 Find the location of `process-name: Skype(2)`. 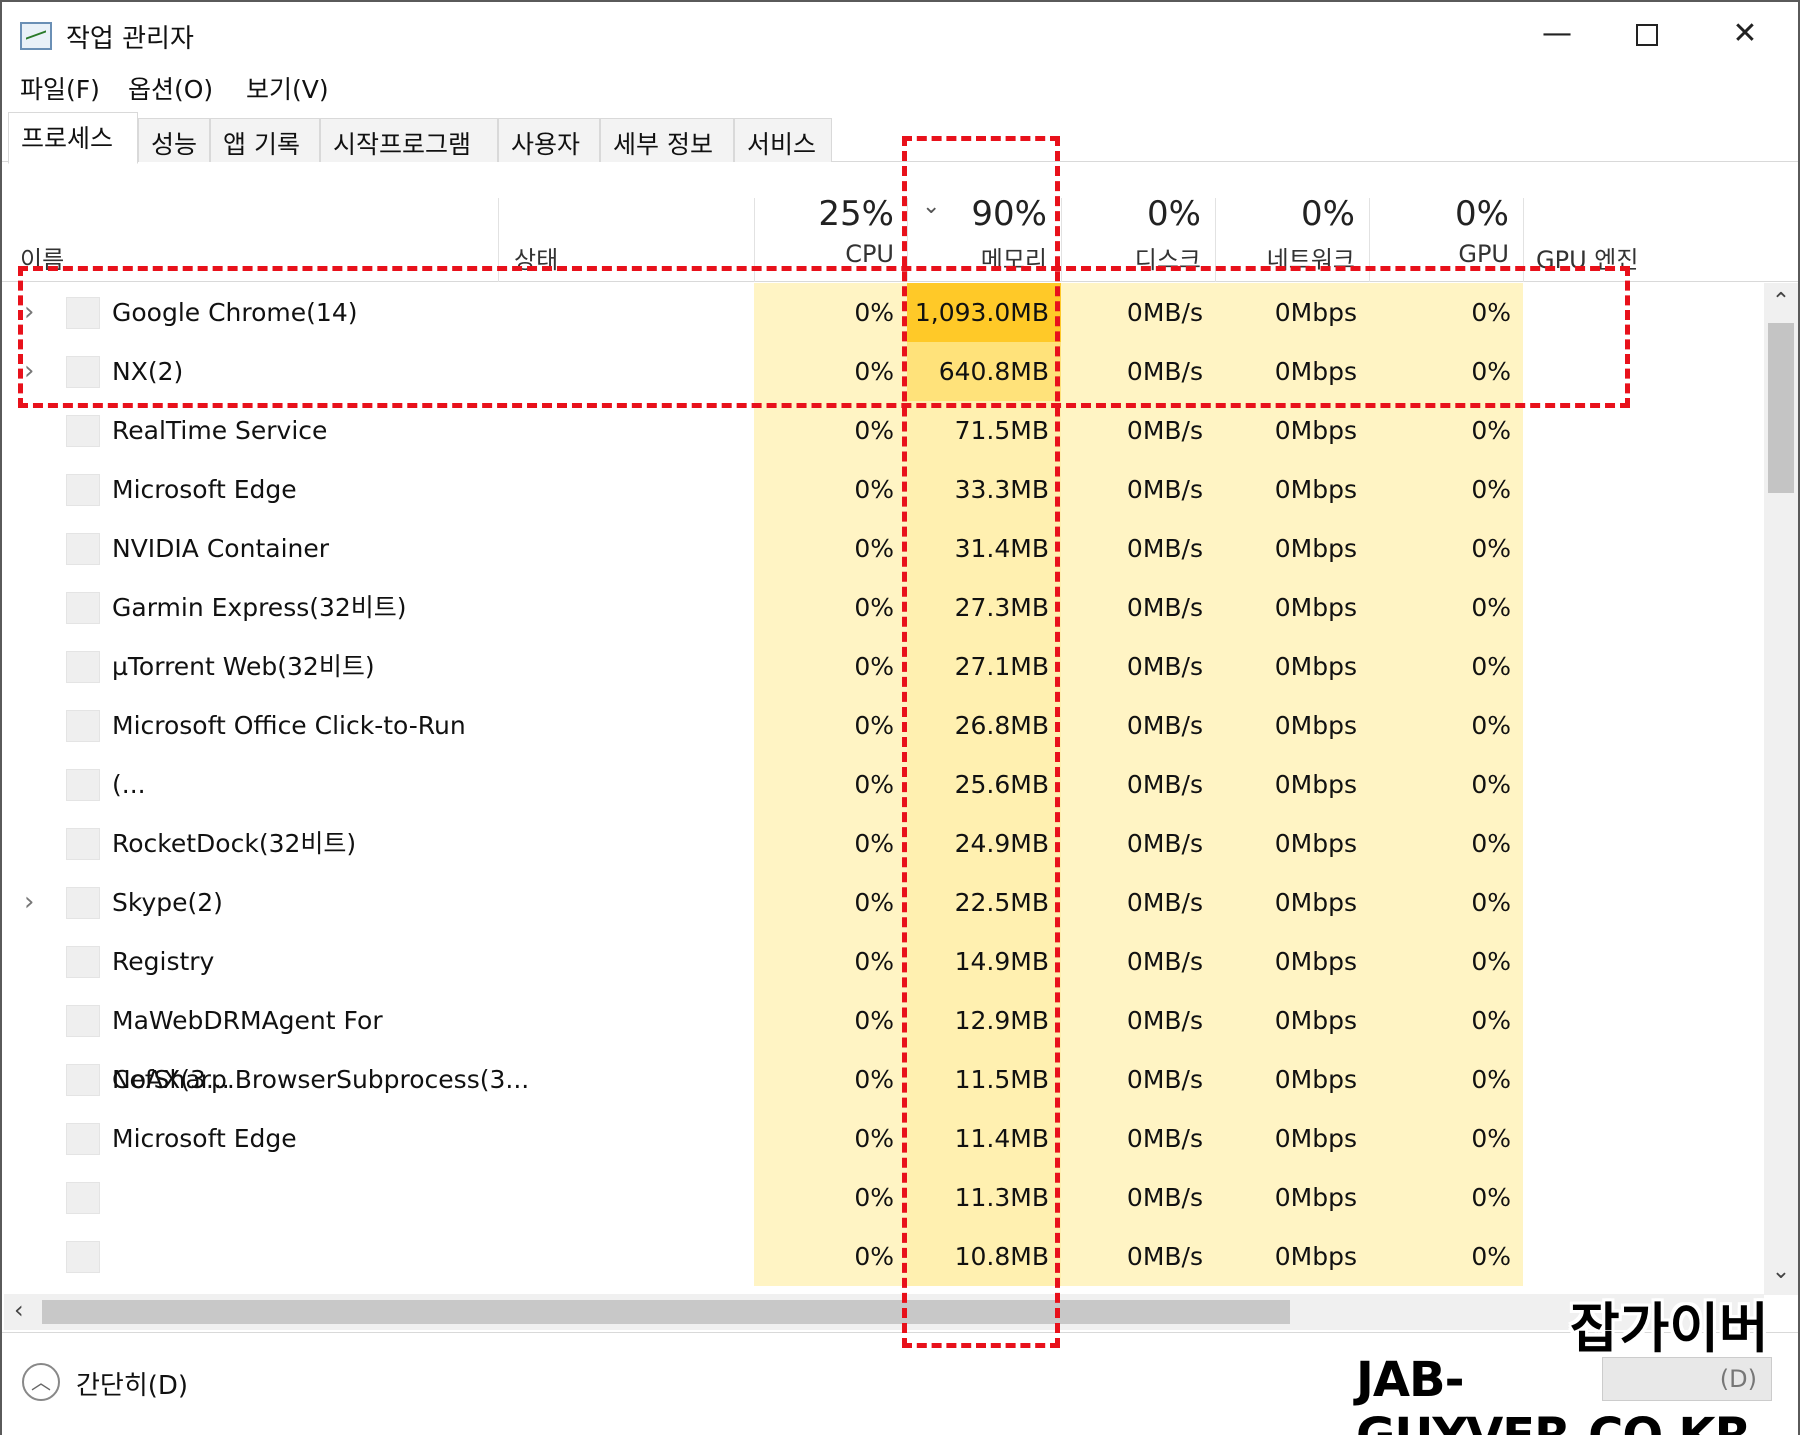

process-name: Skype(2) is located at coordinates (167, 902).